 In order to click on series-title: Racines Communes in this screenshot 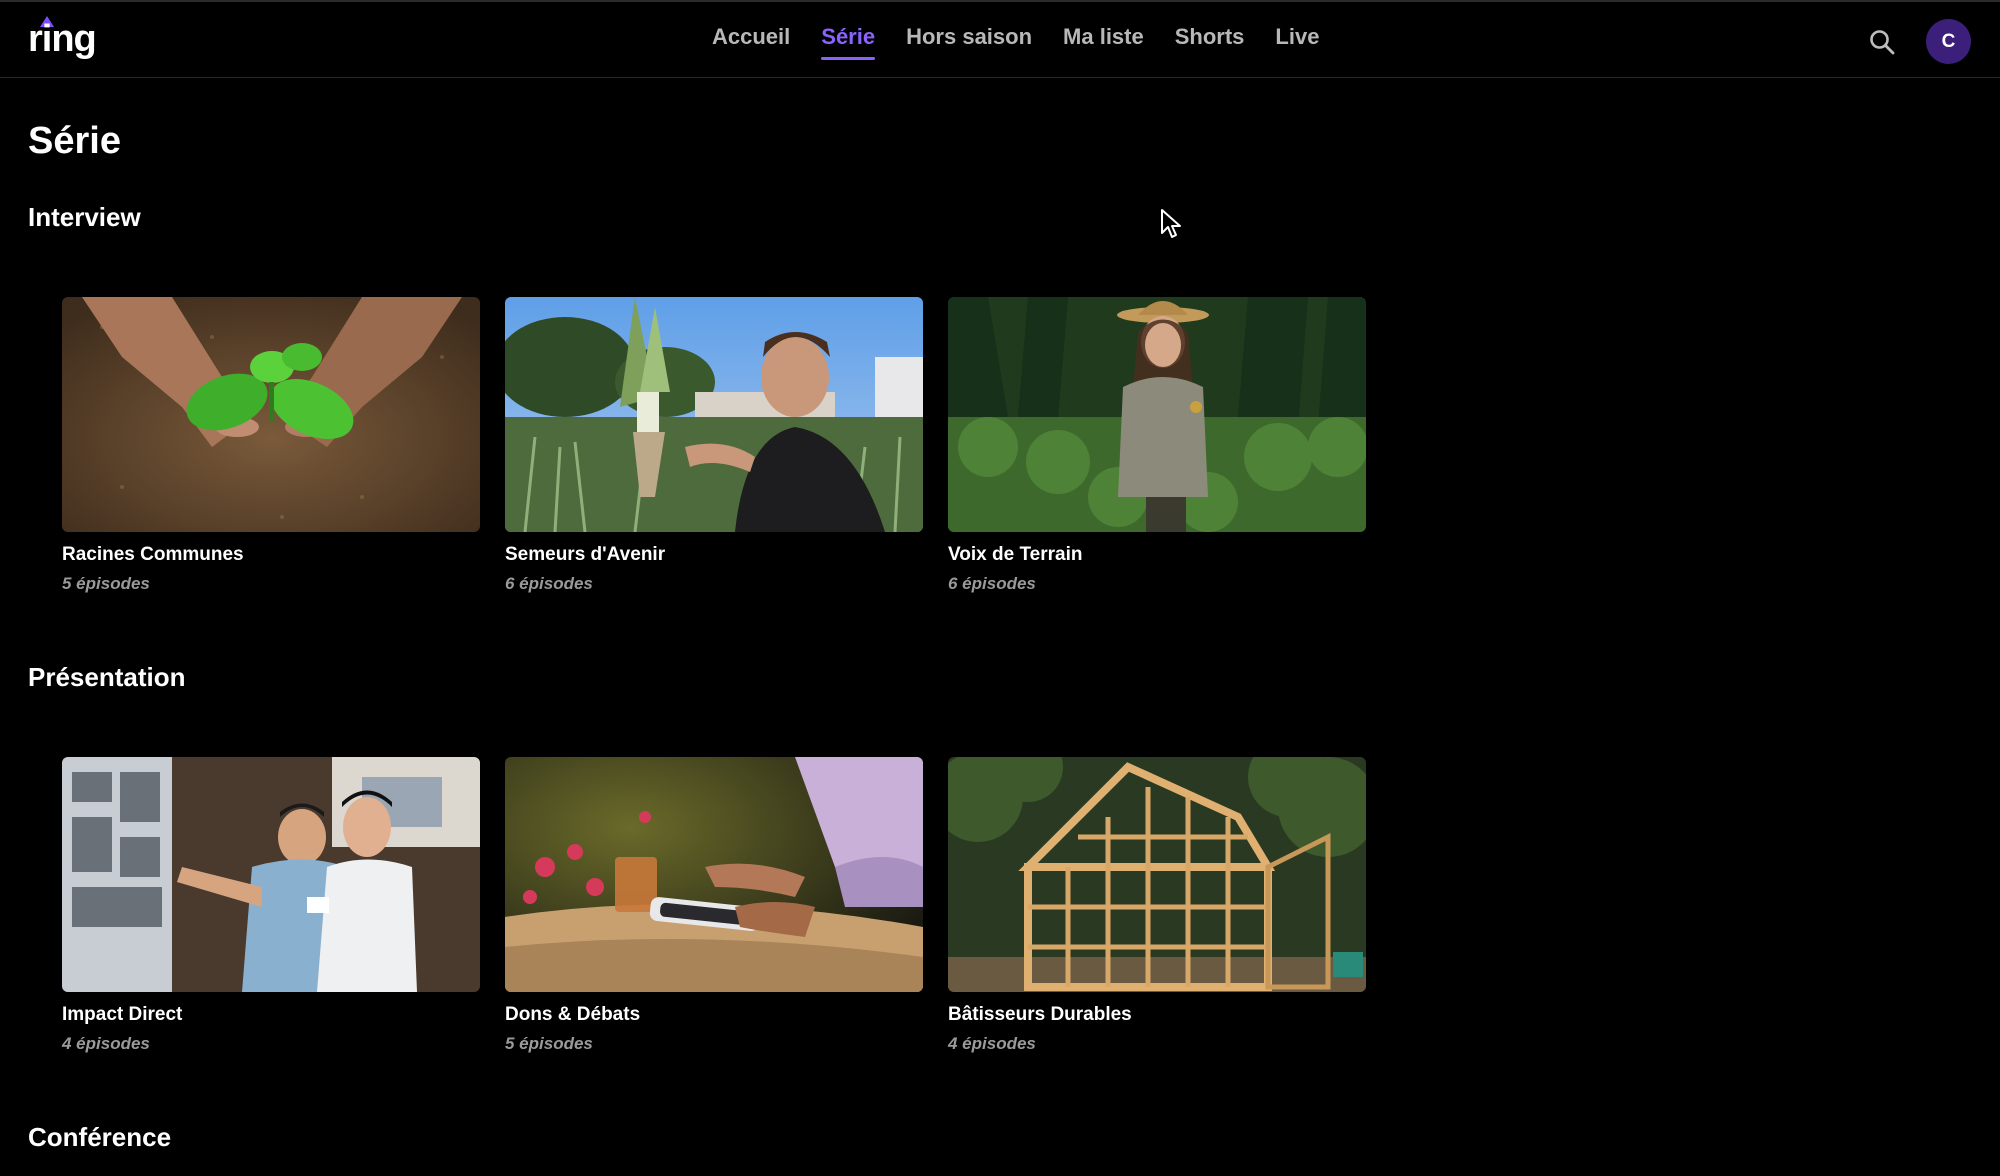, I will do `click(153, 554)`.